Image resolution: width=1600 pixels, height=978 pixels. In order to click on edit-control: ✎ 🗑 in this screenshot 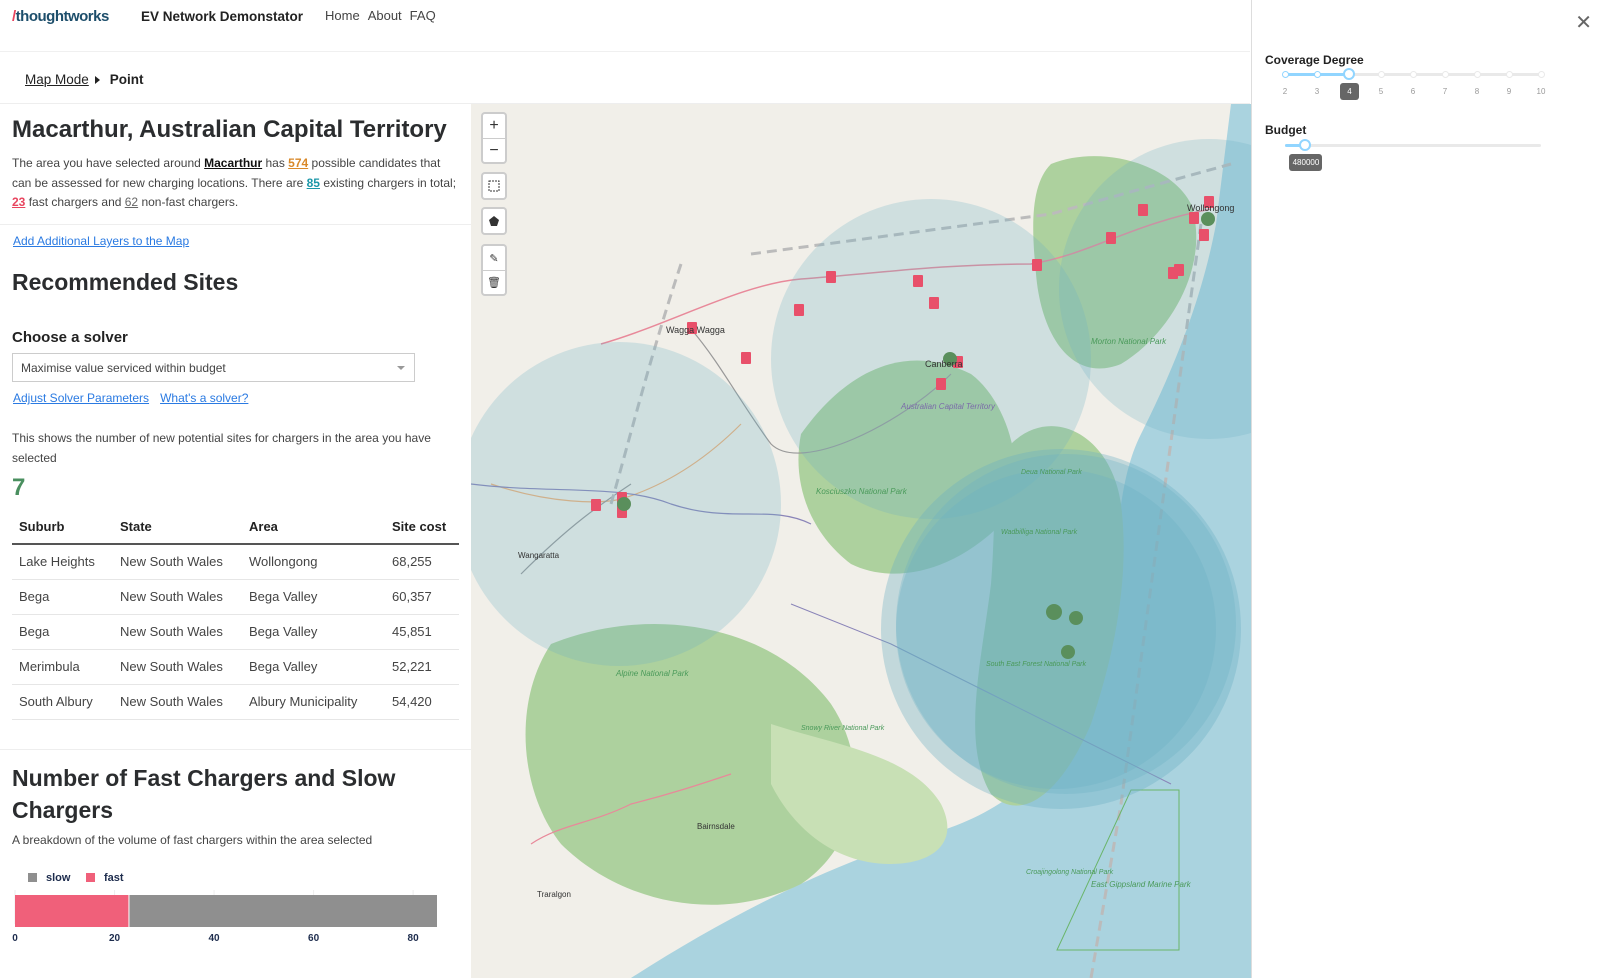, I will do `click(494, 270)`.